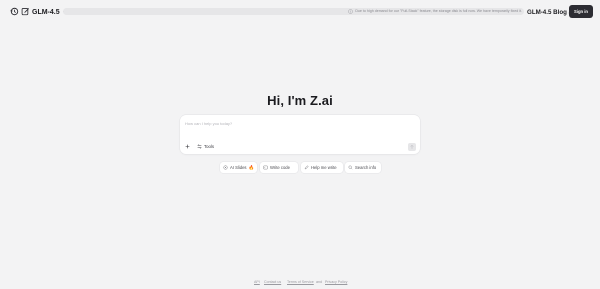 Image resolution: width=600 pixels, height=289 pixels. I want to click on chip-label: AI Slides, so click(238, 167).